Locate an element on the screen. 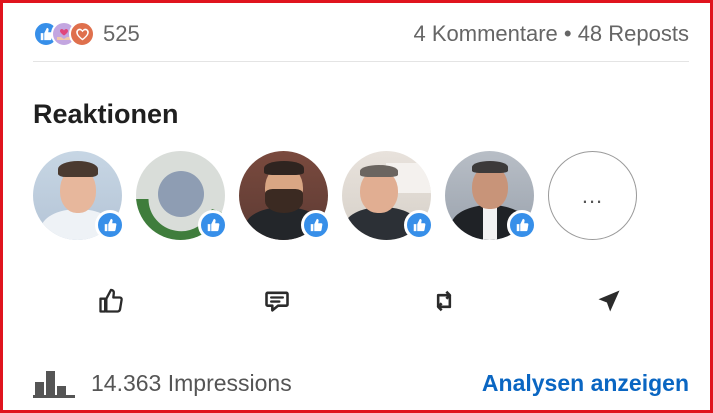 This screenshot has width=713, height=413. reaction-icons is located at coordinates (64, 34).